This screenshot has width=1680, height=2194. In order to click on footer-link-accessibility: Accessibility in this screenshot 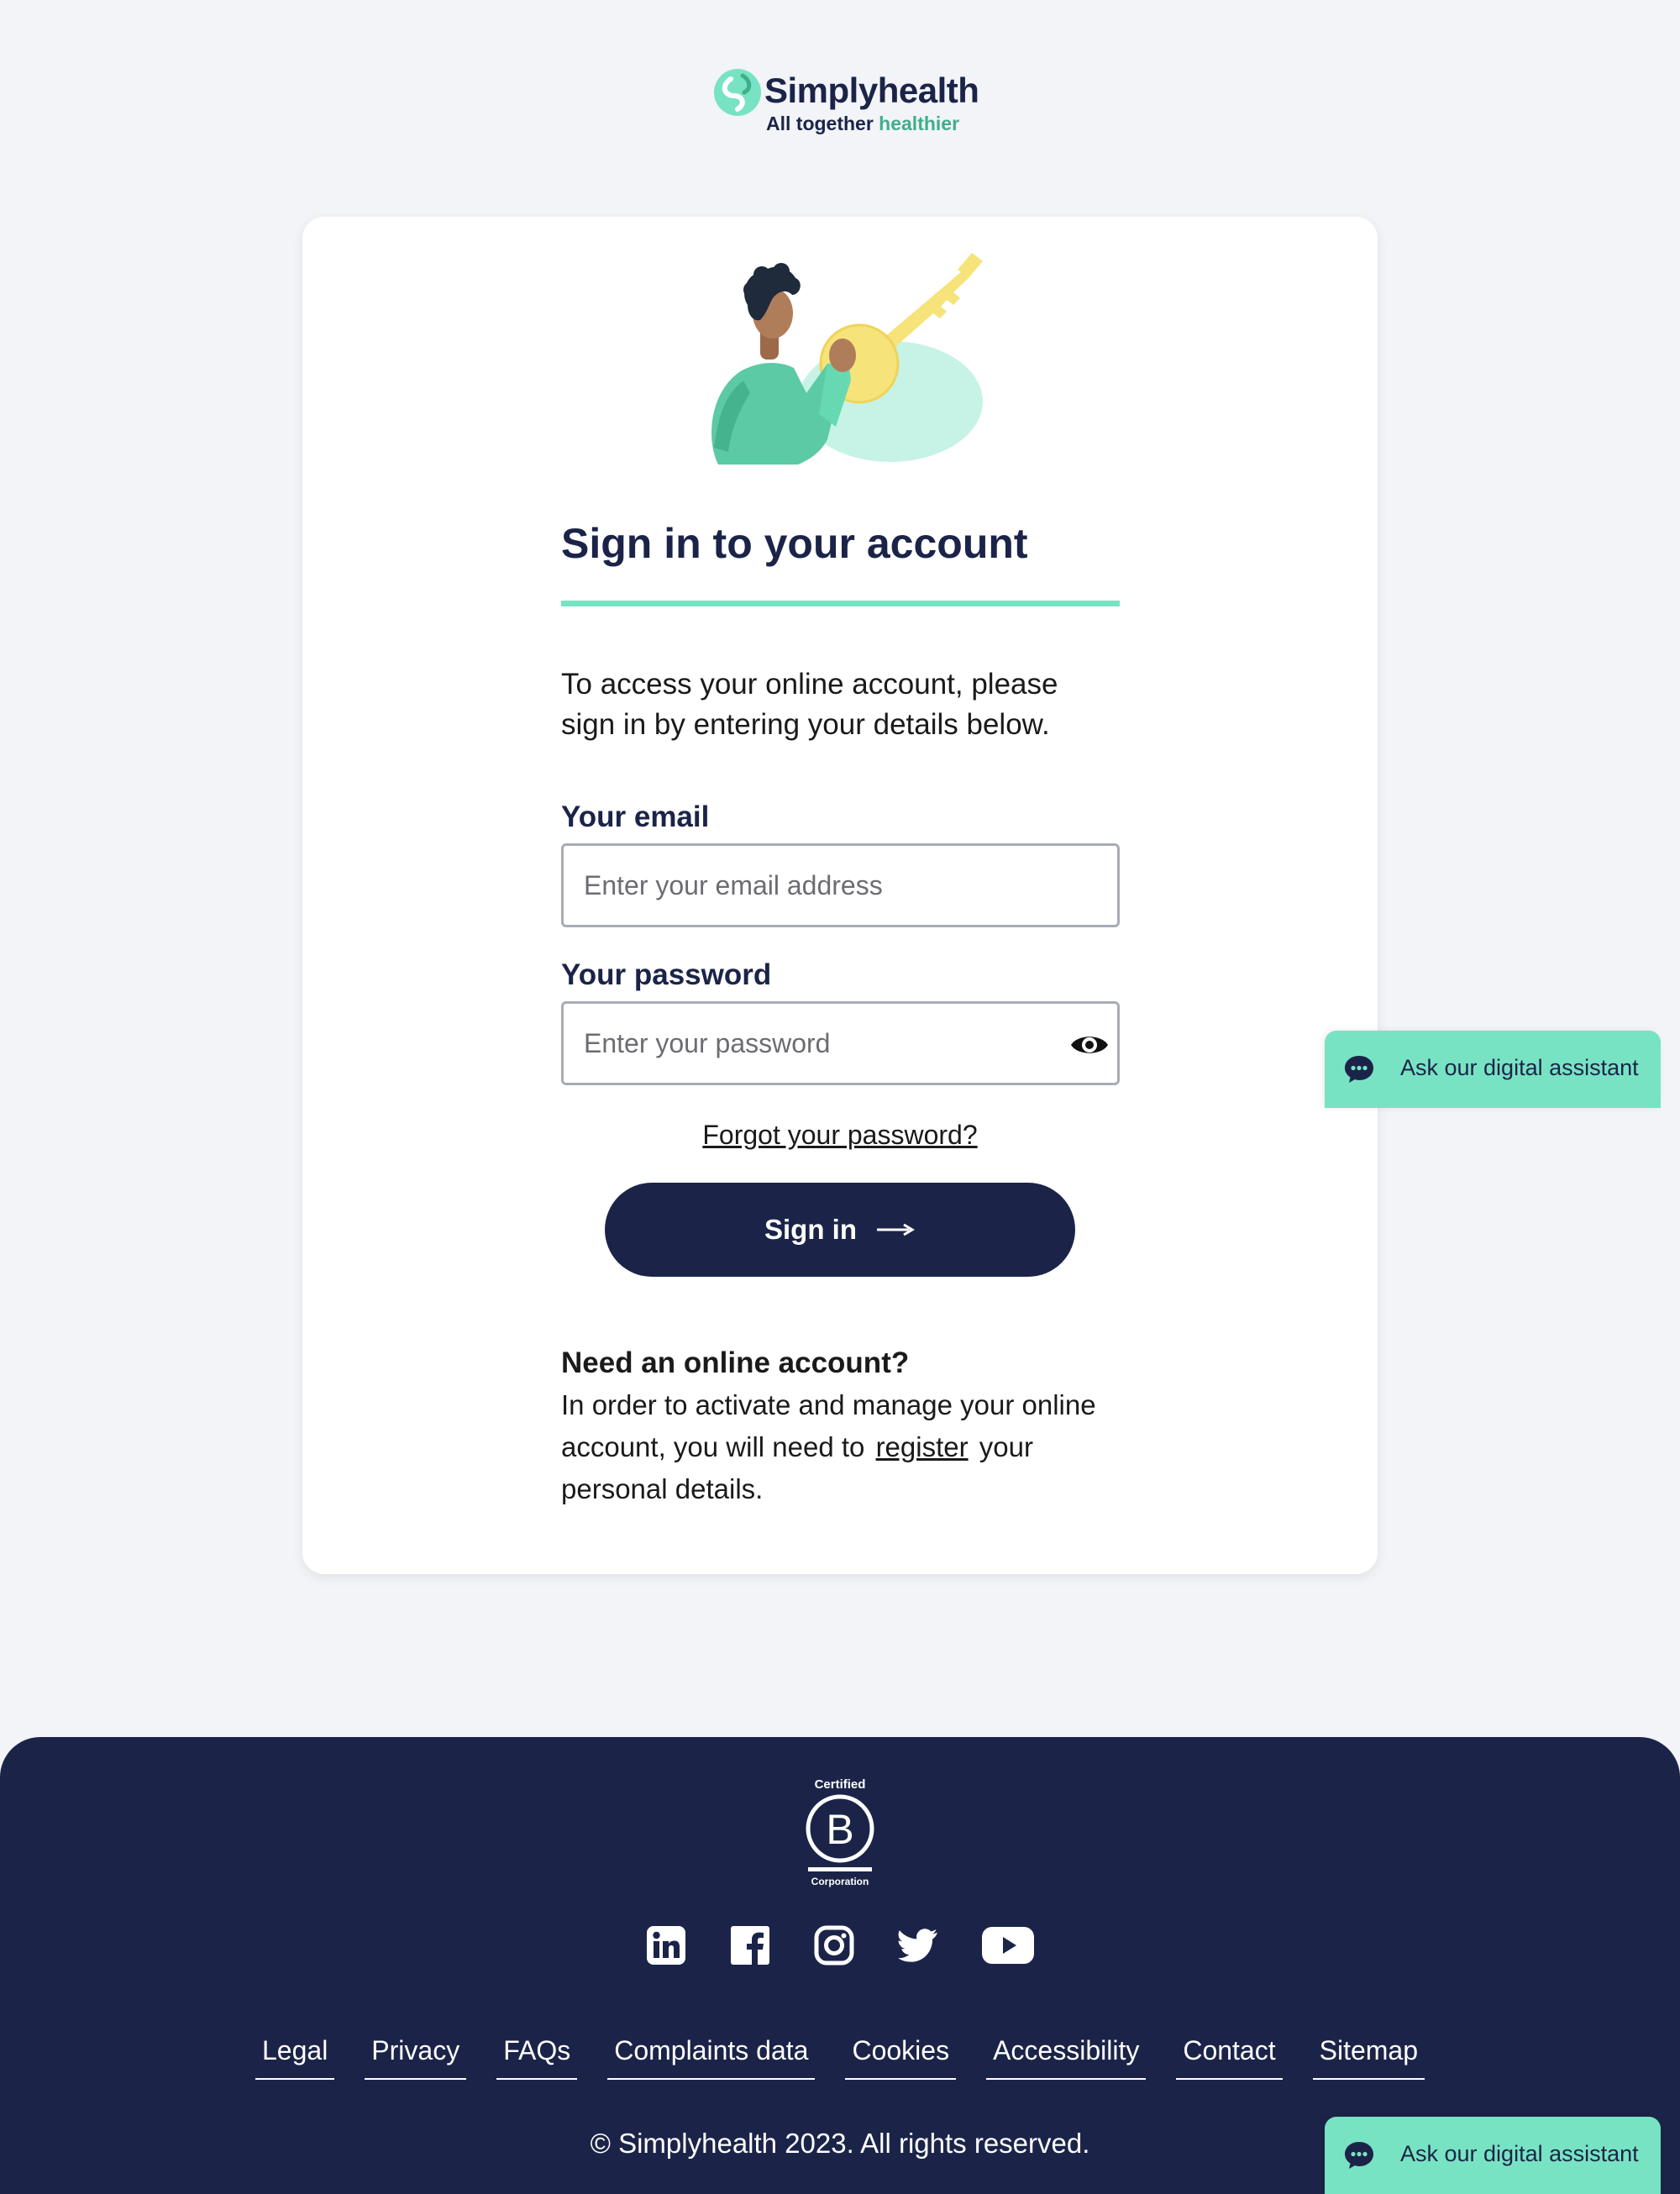, I will do `click(1066, 2057)`.